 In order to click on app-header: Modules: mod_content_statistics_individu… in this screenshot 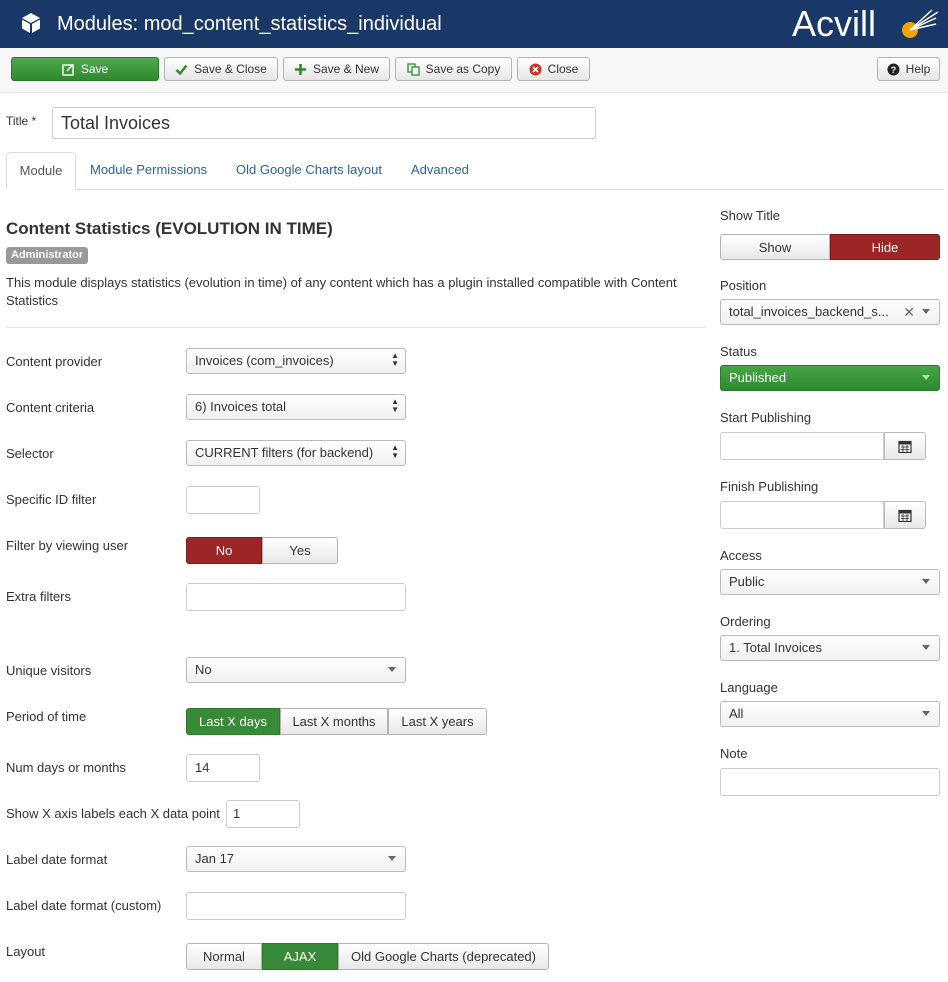, I will do `click(474, 24)`.